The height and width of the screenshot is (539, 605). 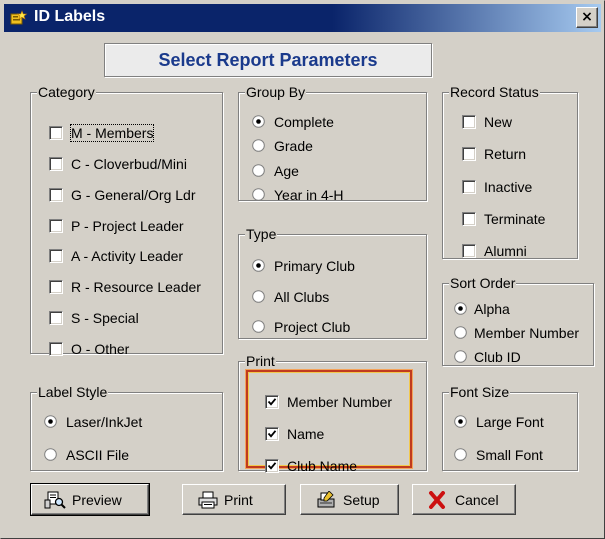 I want to click on preview-button: Preview, so click(x=90, y=499).